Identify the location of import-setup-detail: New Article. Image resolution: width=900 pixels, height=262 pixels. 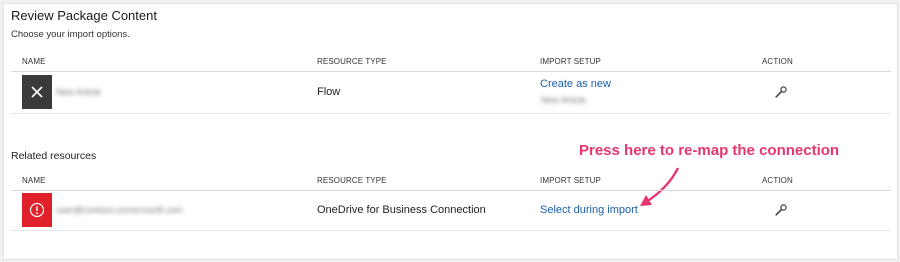
(564, 100).